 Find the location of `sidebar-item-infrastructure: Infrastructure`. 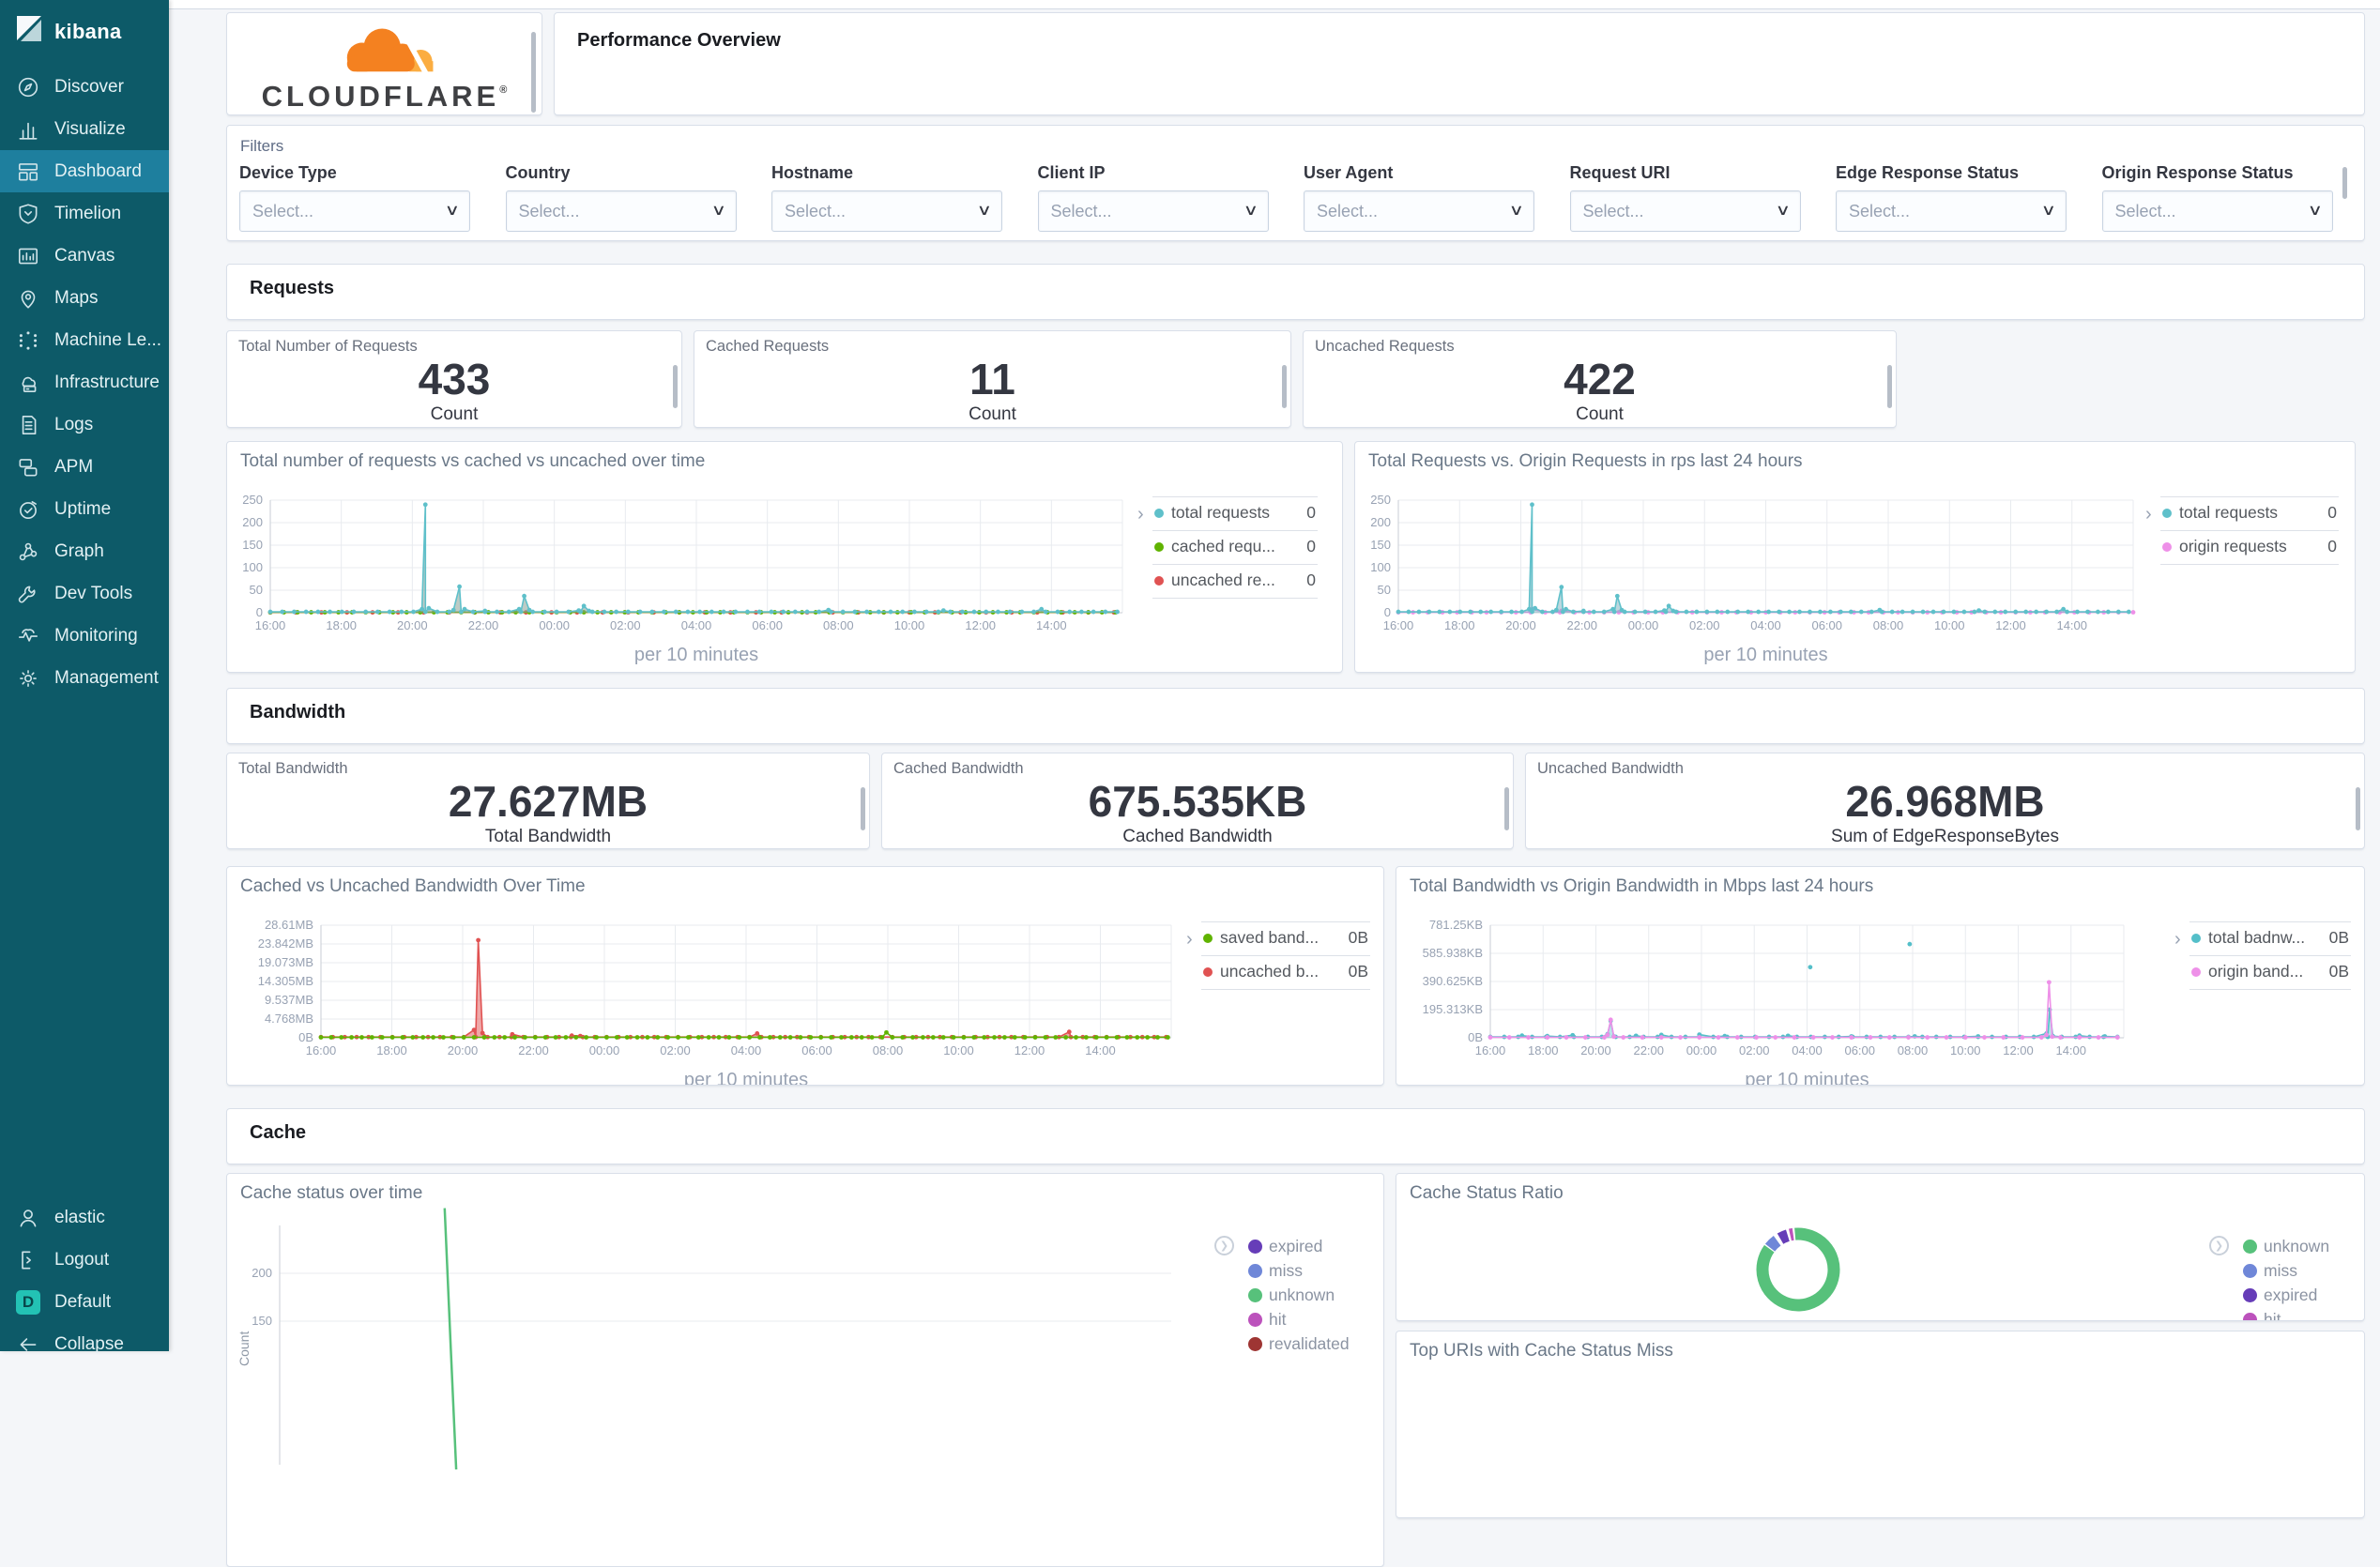

sidebar-item-infrastructure: Infrastructure is located at coordinates (85, 382).